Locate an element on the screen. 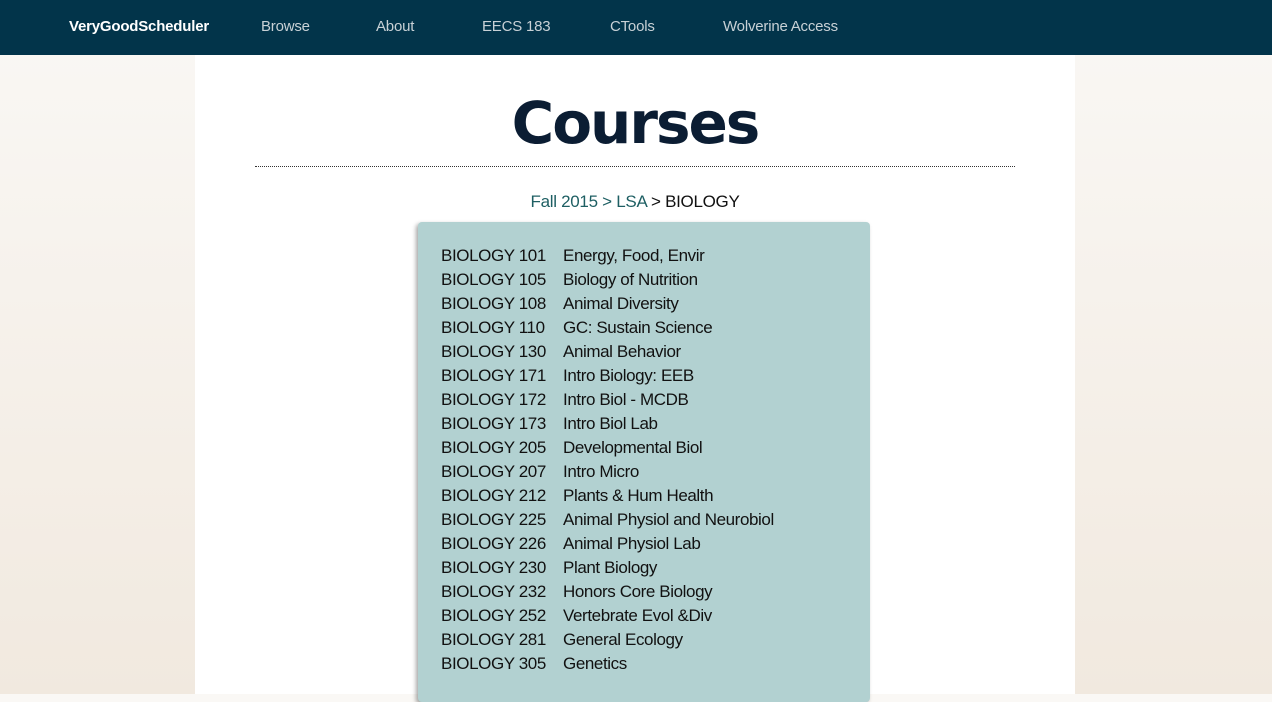 The height and width of the screenshot is (702, 1272). course-row: BIOLOGY 130 Animal Behavior is located at coordinates (607, 352).